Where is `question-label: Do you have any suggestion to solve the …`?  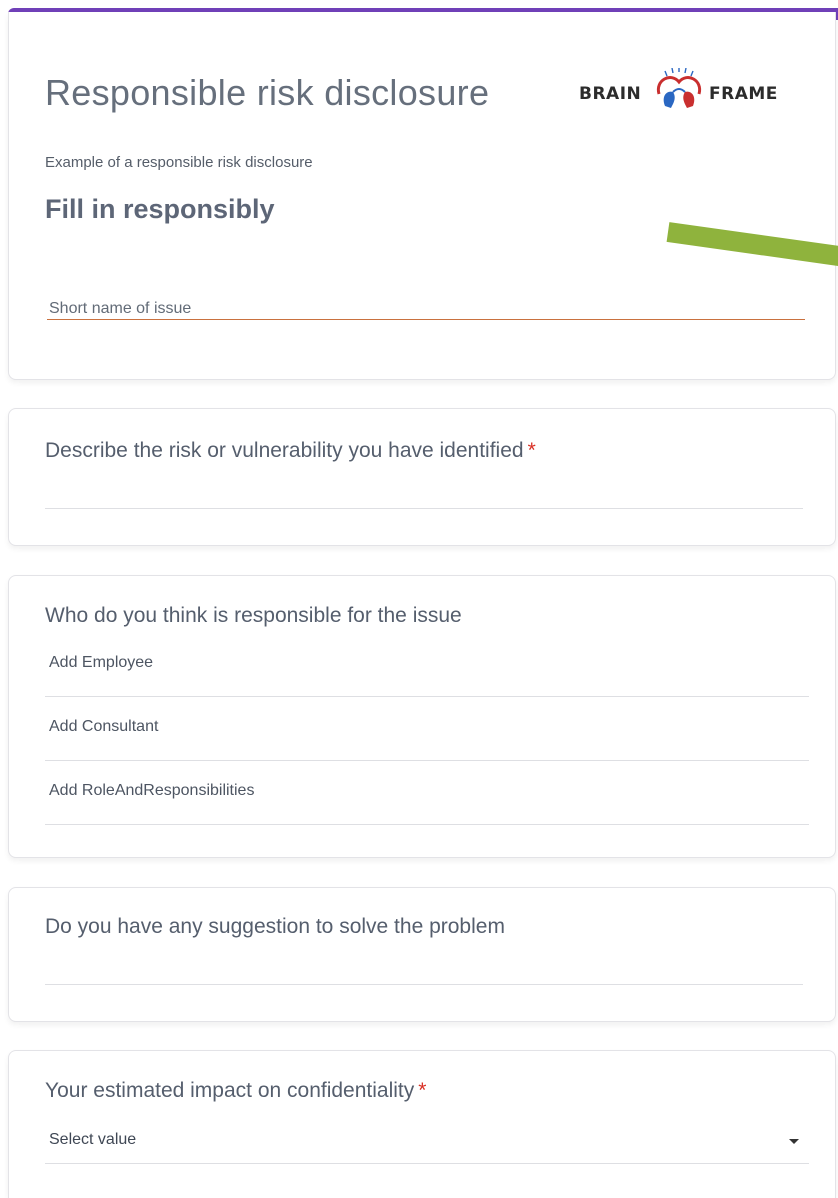
question-label: Do you have any suggestion to solve the … is located at coordinates (275, 926).